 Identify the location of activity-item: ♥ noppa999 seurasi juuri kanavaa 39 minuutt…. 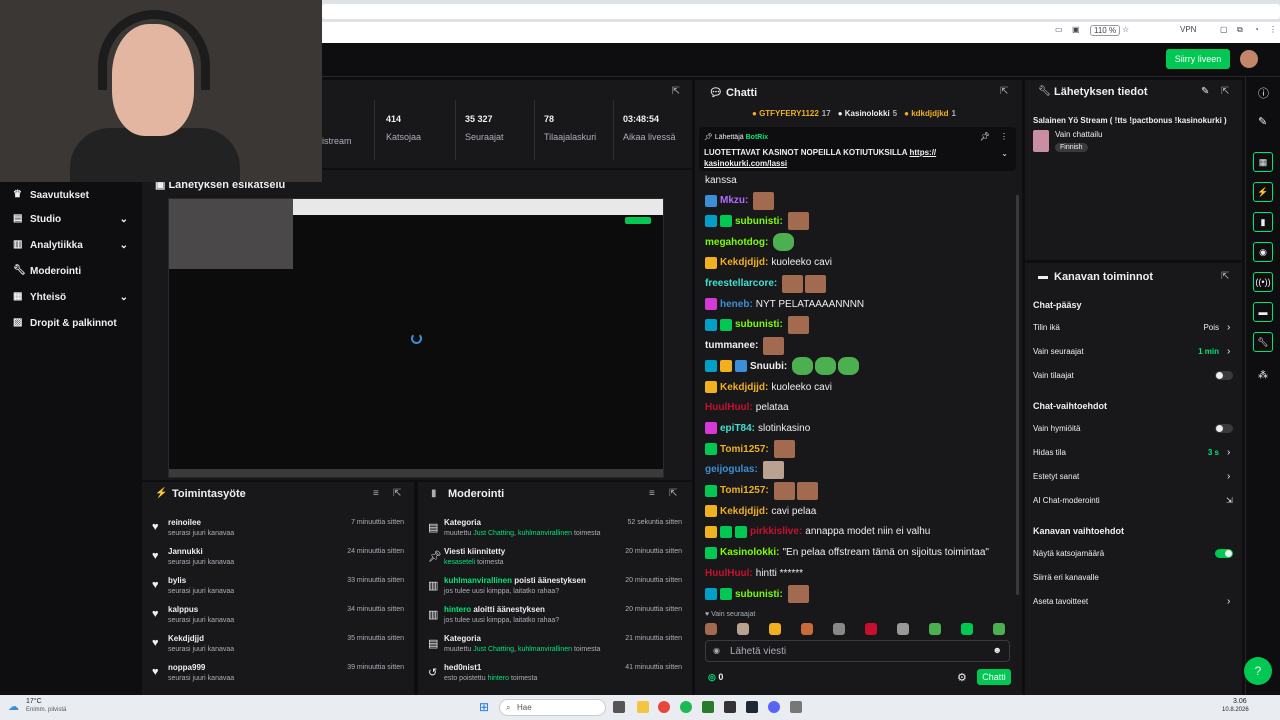
(278, 673).